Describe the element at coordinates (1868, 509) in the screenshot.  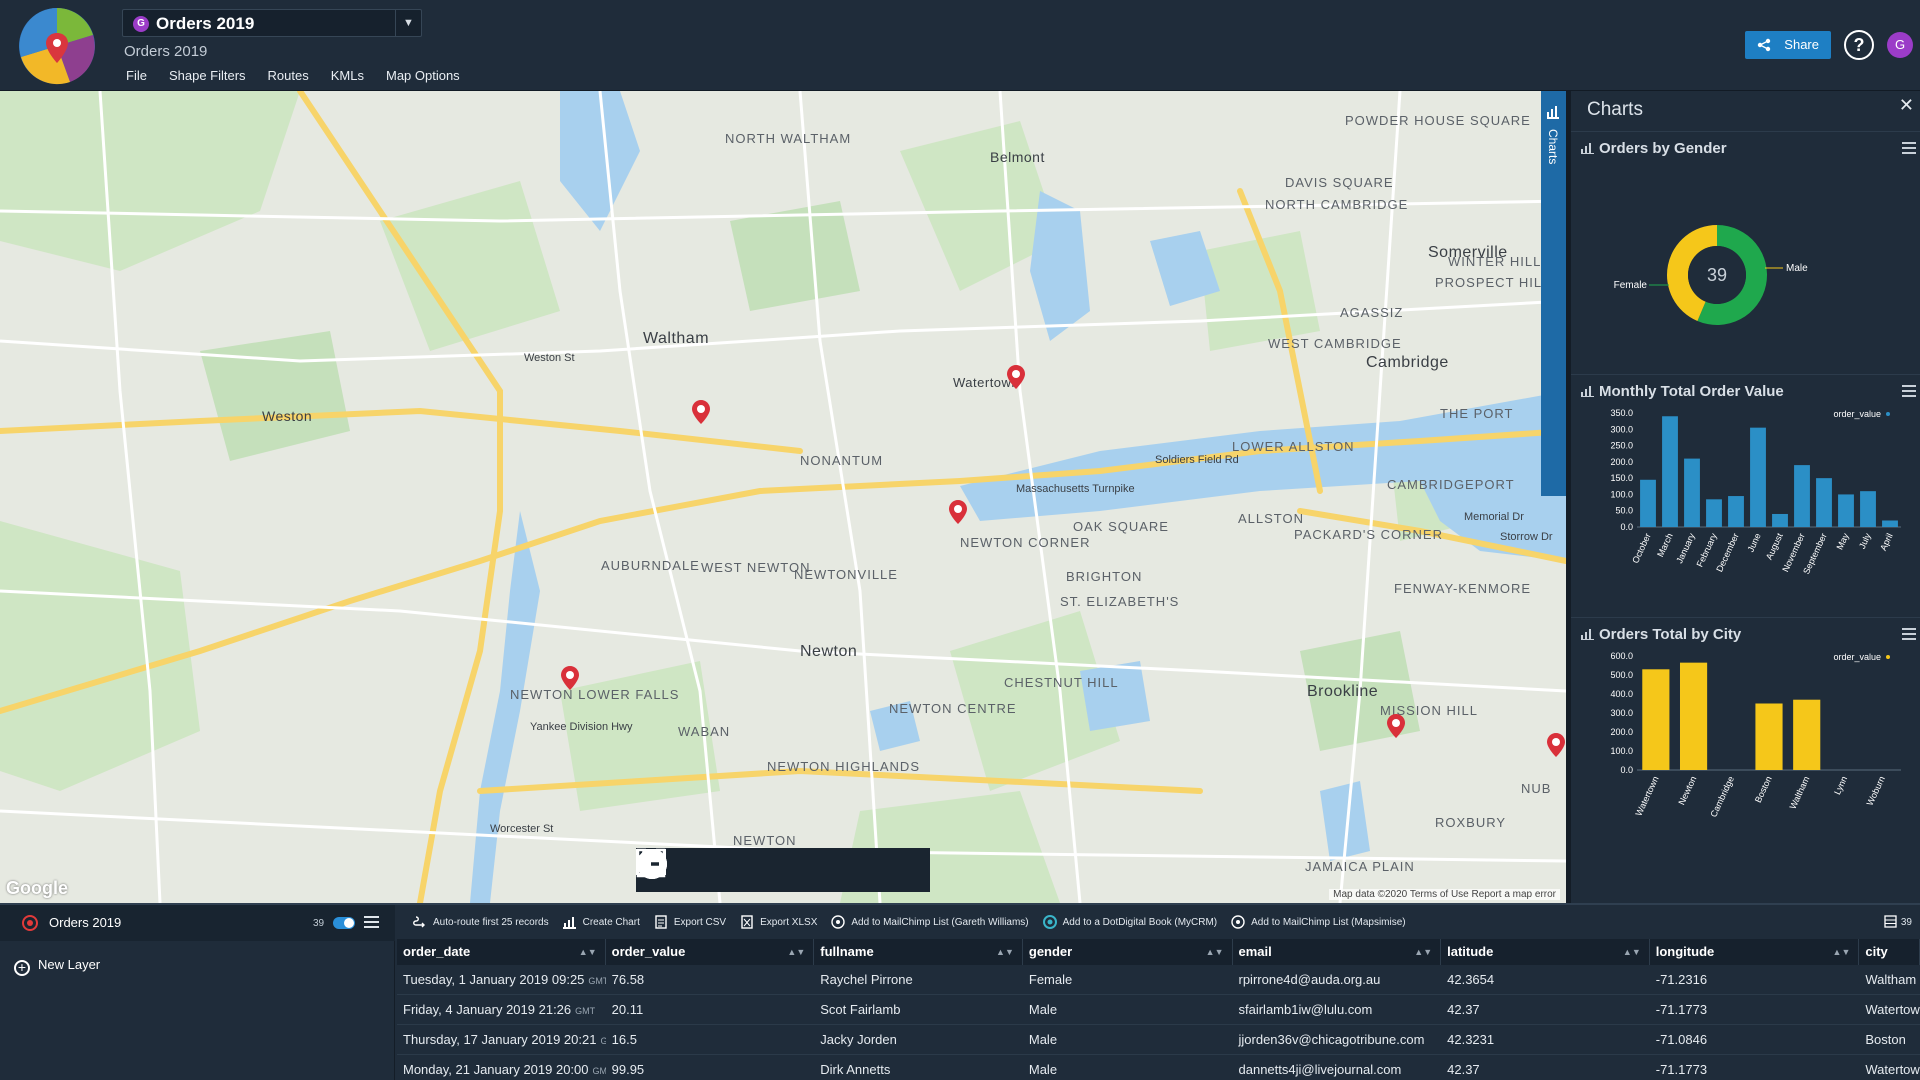
I see `bar-july` at that location.